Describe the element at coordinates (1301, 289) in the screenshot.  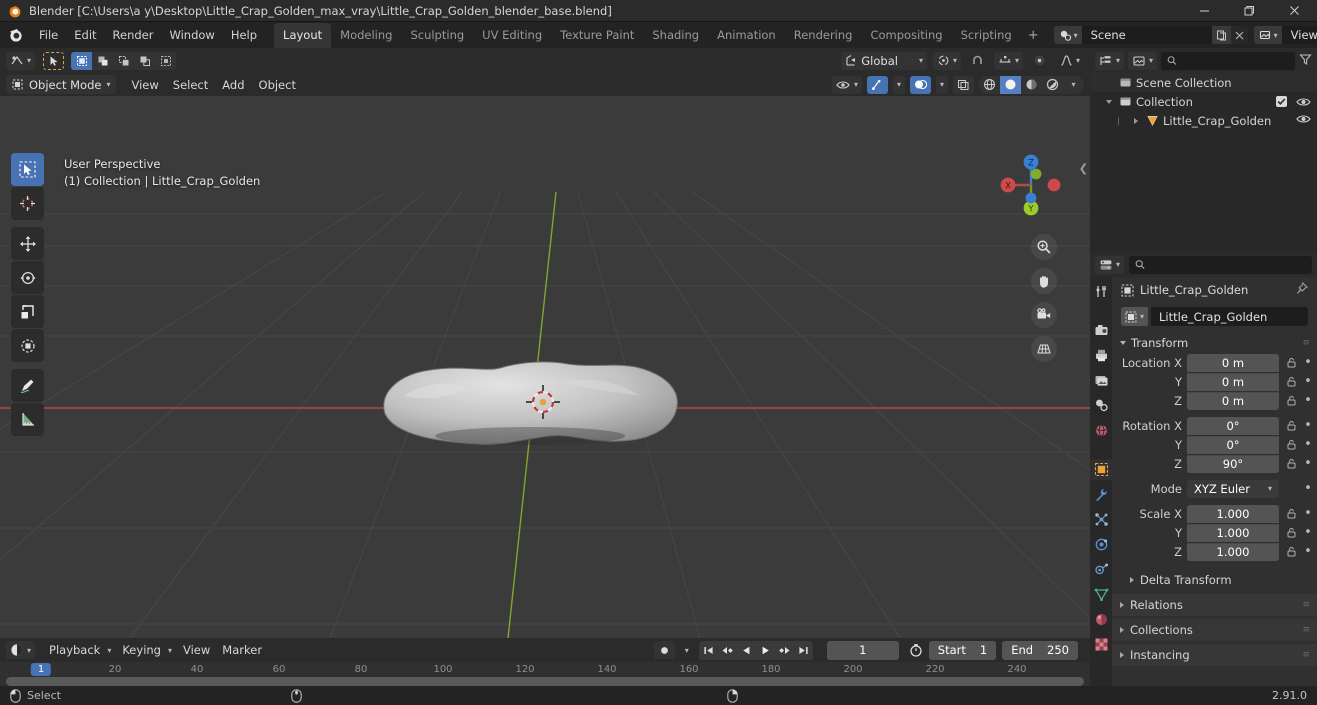
I see `pin-icon` at that location.